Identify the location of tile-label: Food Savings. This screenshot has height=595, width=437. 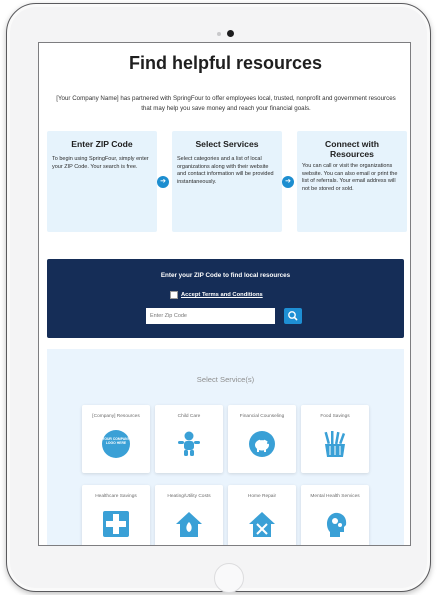
(335, 416).